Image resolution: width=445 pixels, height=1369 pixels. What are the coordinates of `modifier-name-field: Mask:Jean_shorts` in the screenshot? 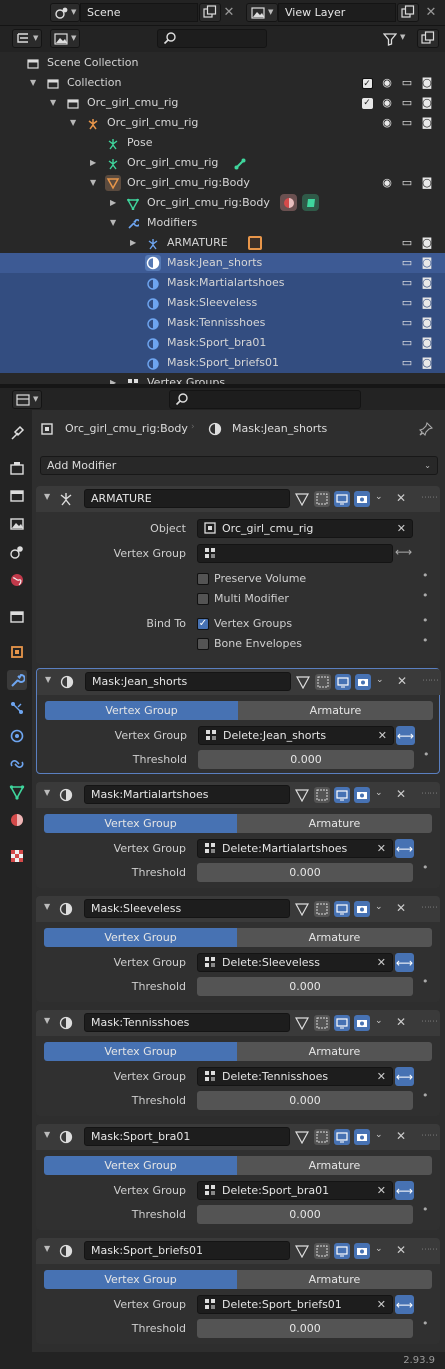 It's located at (188, 681).